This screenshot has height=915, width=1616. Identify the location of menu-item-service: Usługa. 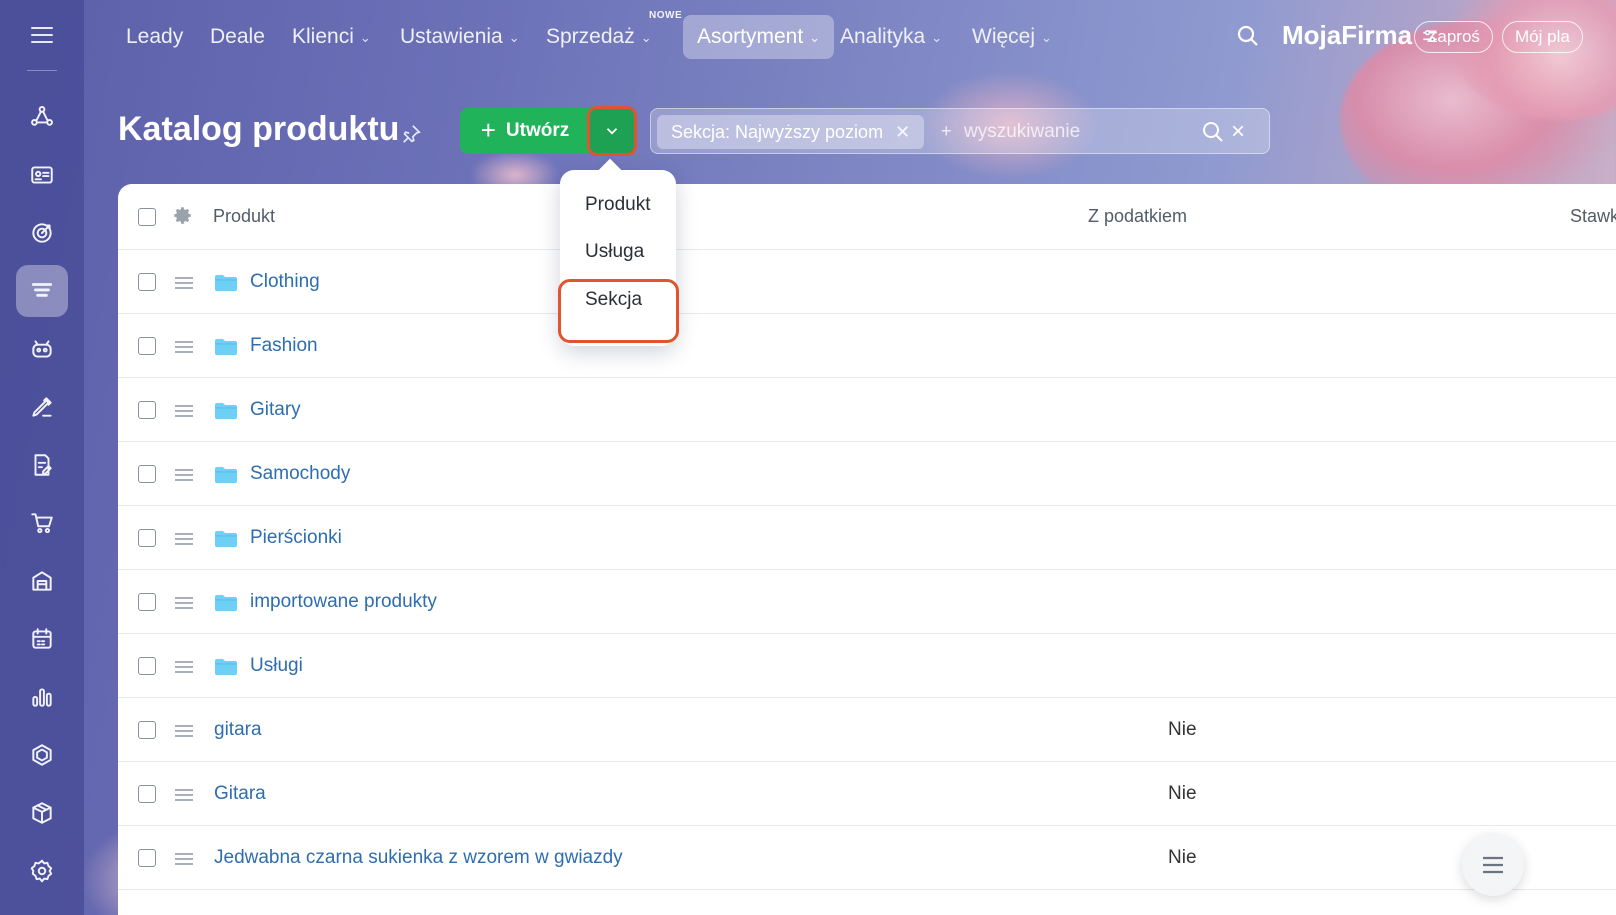
(614, 252).